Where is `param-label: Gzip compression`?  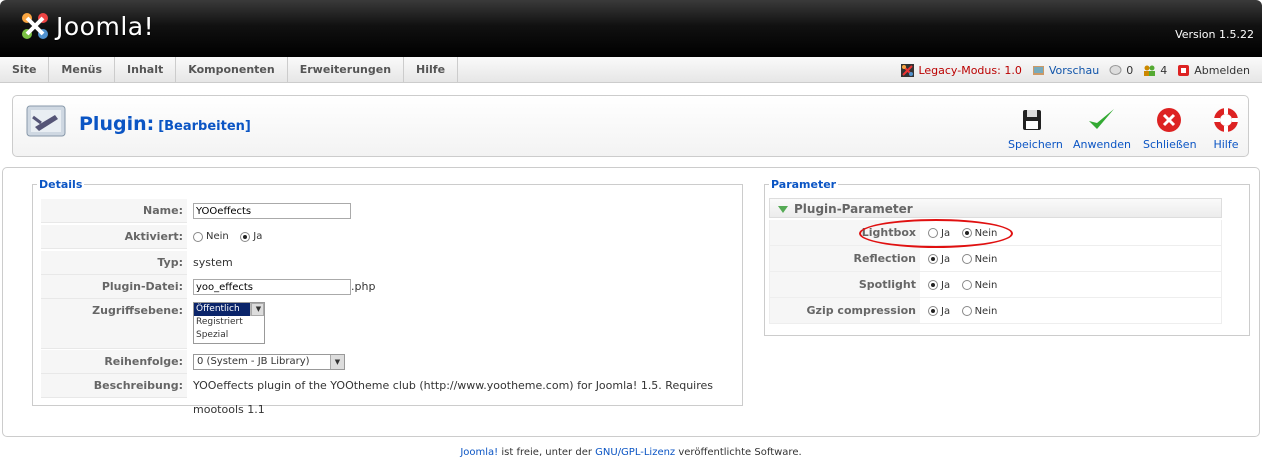 param-label: Gzip compression is located at coordinates (845, 310).